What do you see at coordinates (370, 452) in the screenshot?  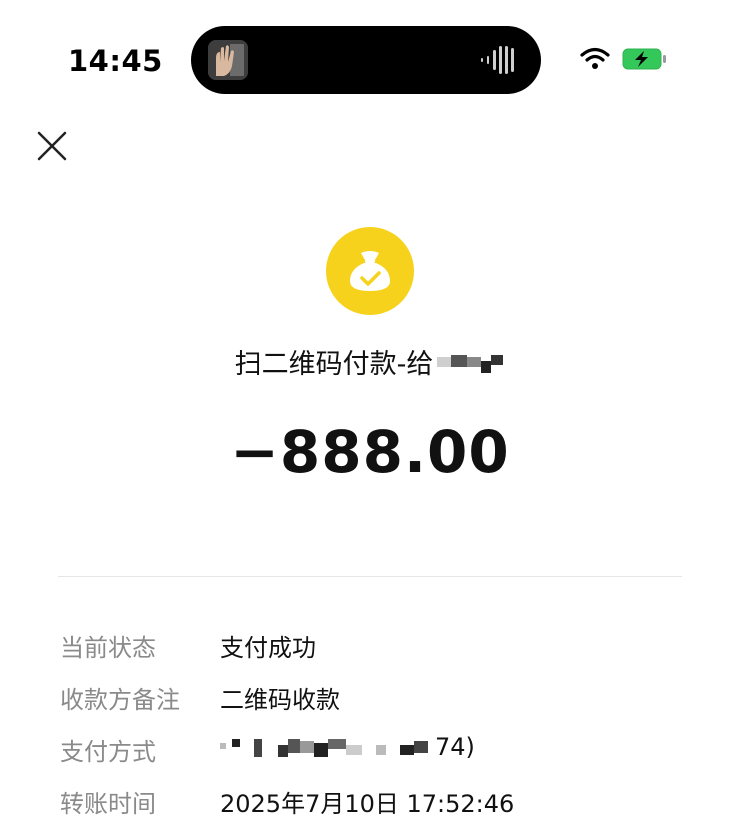 I see `payment-amount: −888.00` at bounding box center [370, 452].